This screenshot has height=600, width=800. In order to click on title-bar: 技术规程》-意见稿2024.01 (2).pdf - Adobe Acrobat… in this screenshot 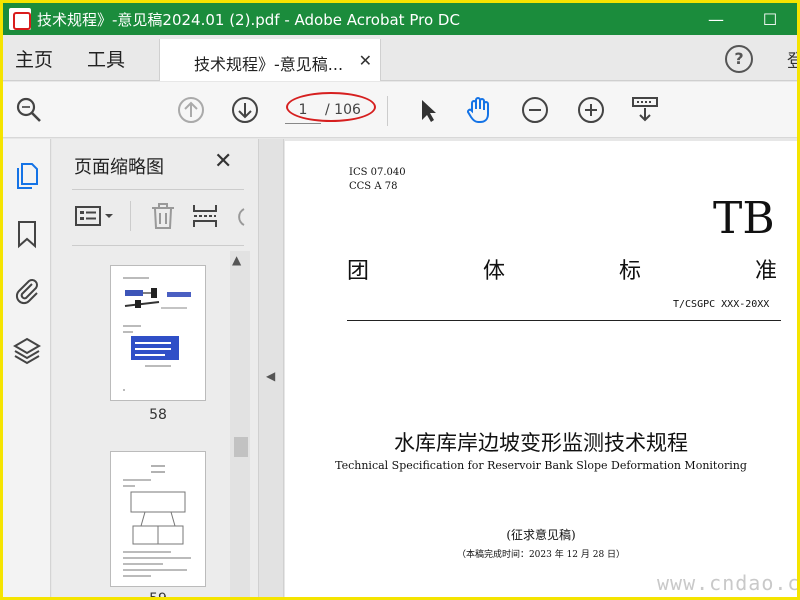, I will do `click(400, 19)`.